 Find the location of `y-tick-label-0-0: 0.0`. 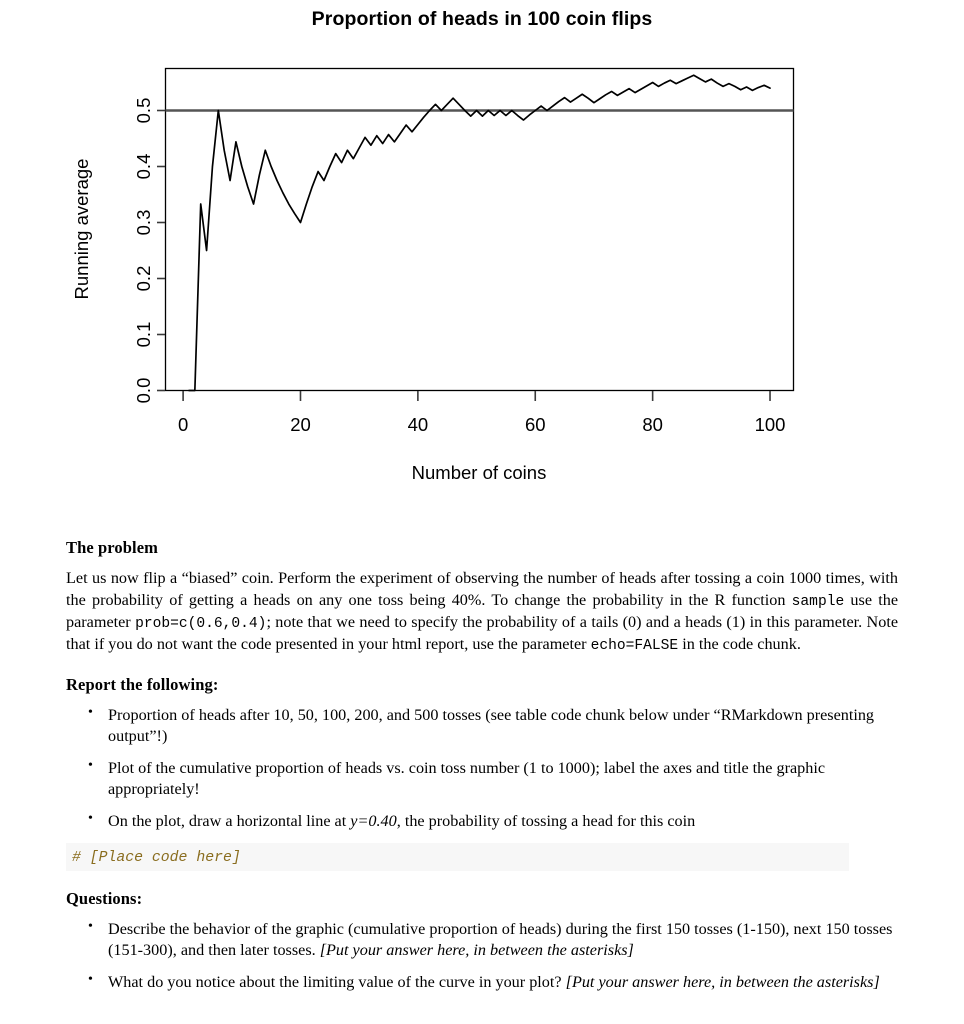

y-tick-label-0-0: 0.0 is located at coordinates (143, 391).